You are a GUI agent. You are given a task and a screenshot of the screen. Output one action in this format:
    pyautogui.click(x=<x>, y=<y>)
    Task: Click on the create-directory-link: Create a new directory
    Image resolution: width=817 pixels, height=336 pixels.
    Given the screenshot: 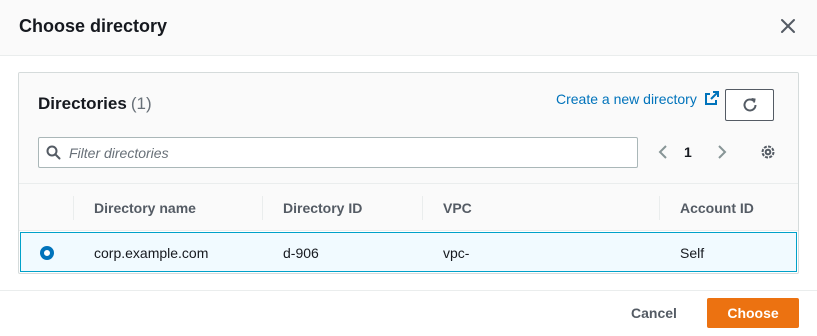 What is the action you would take?
    pyautogui.click(x=626, y=99)
    